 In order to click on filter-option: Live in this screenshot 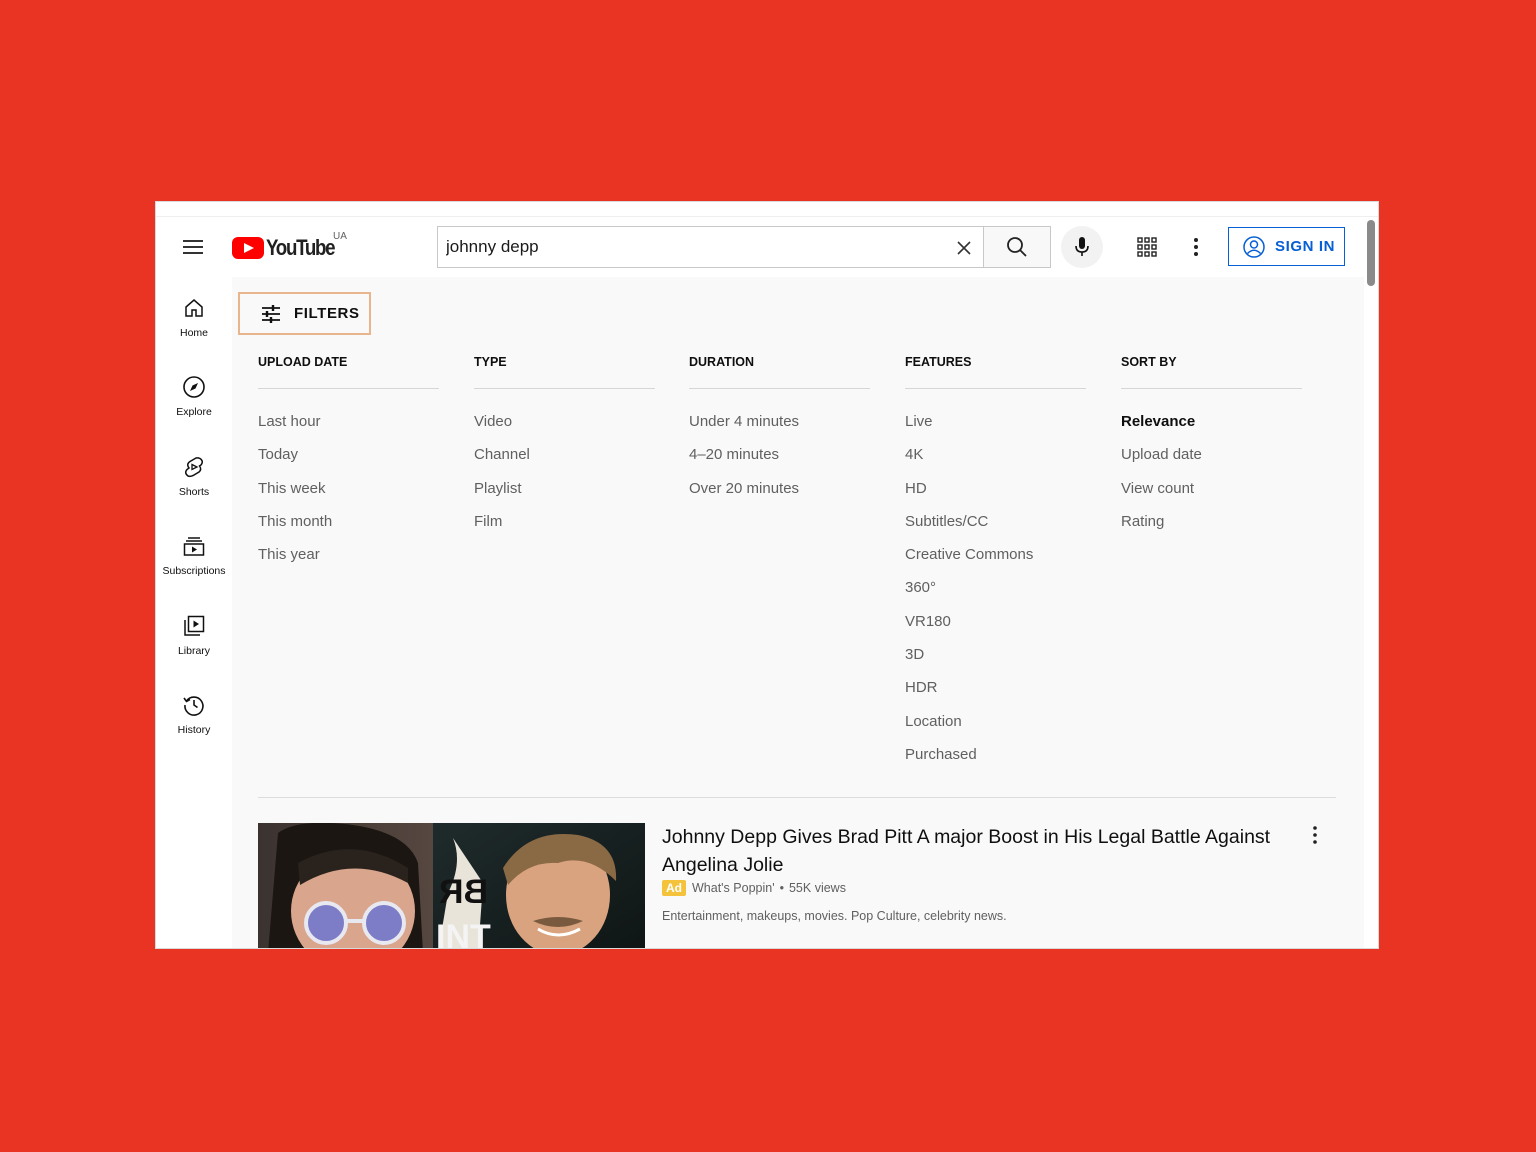, I will do `click(995, 421)`.